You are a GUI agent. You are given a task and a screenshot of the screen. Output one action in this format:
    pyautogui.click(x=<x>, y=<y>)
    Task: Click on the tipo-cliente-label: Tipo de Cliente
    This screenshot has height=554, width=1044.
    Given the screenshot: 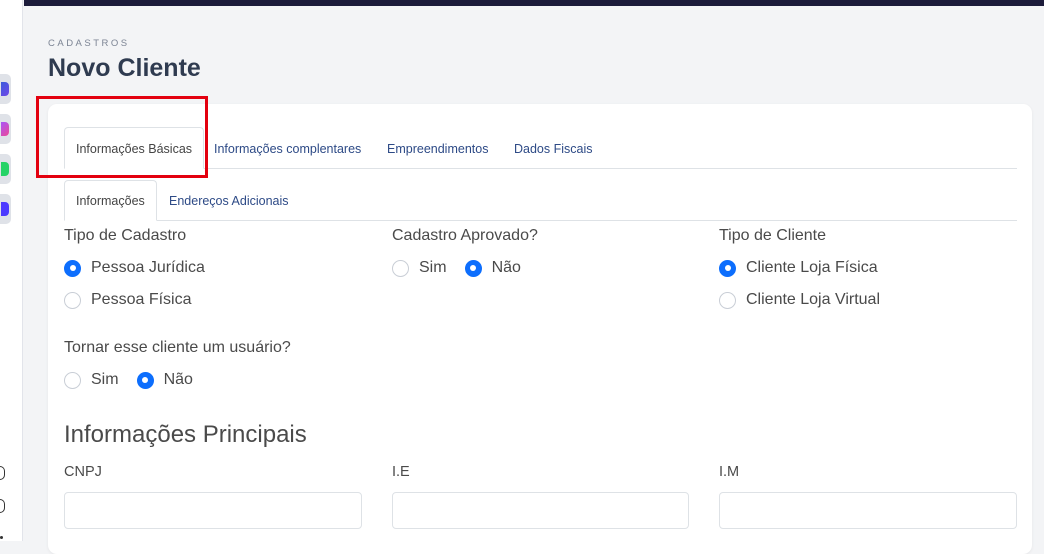 What is the action you would take?
    pyautogui.click(x=773, y=235)
    